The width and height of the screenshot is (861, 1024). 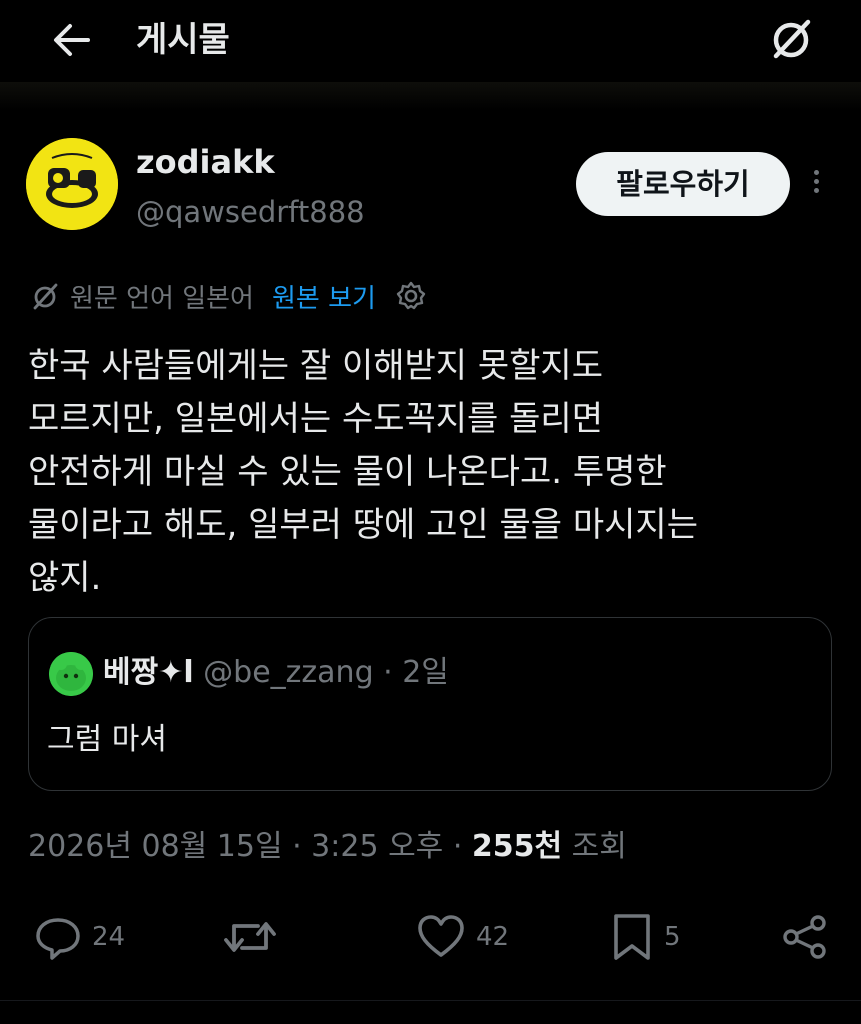 What do you see at coordinates (326, 672) in the screenshot?
I see `quote-author-handle: @be_zzang · 2일` at bounding box center [326, 672].